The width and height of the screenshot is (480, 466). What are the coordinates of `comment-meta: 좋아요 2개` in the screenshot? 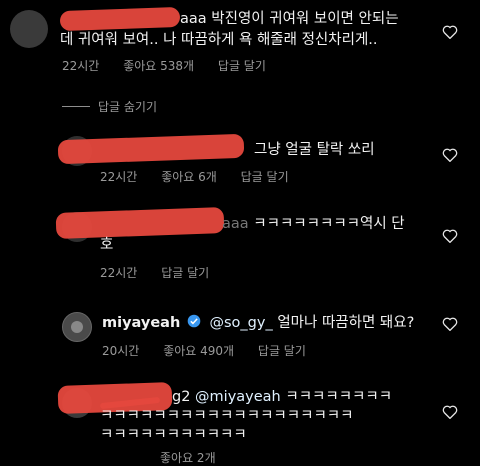 It's located at (198, 457).